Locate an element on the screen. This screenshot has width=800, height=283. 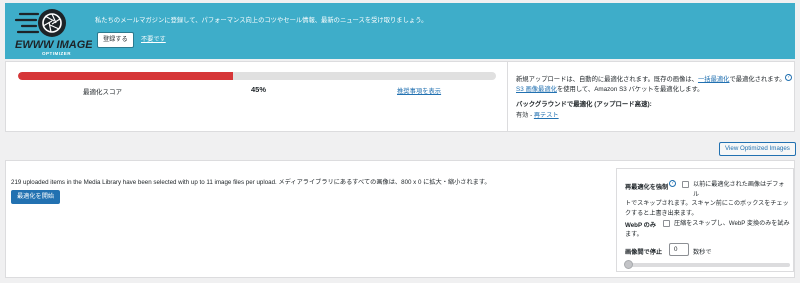
show-recommendations-link: 推奨事項を表示 is located at coordinates (419, 90).